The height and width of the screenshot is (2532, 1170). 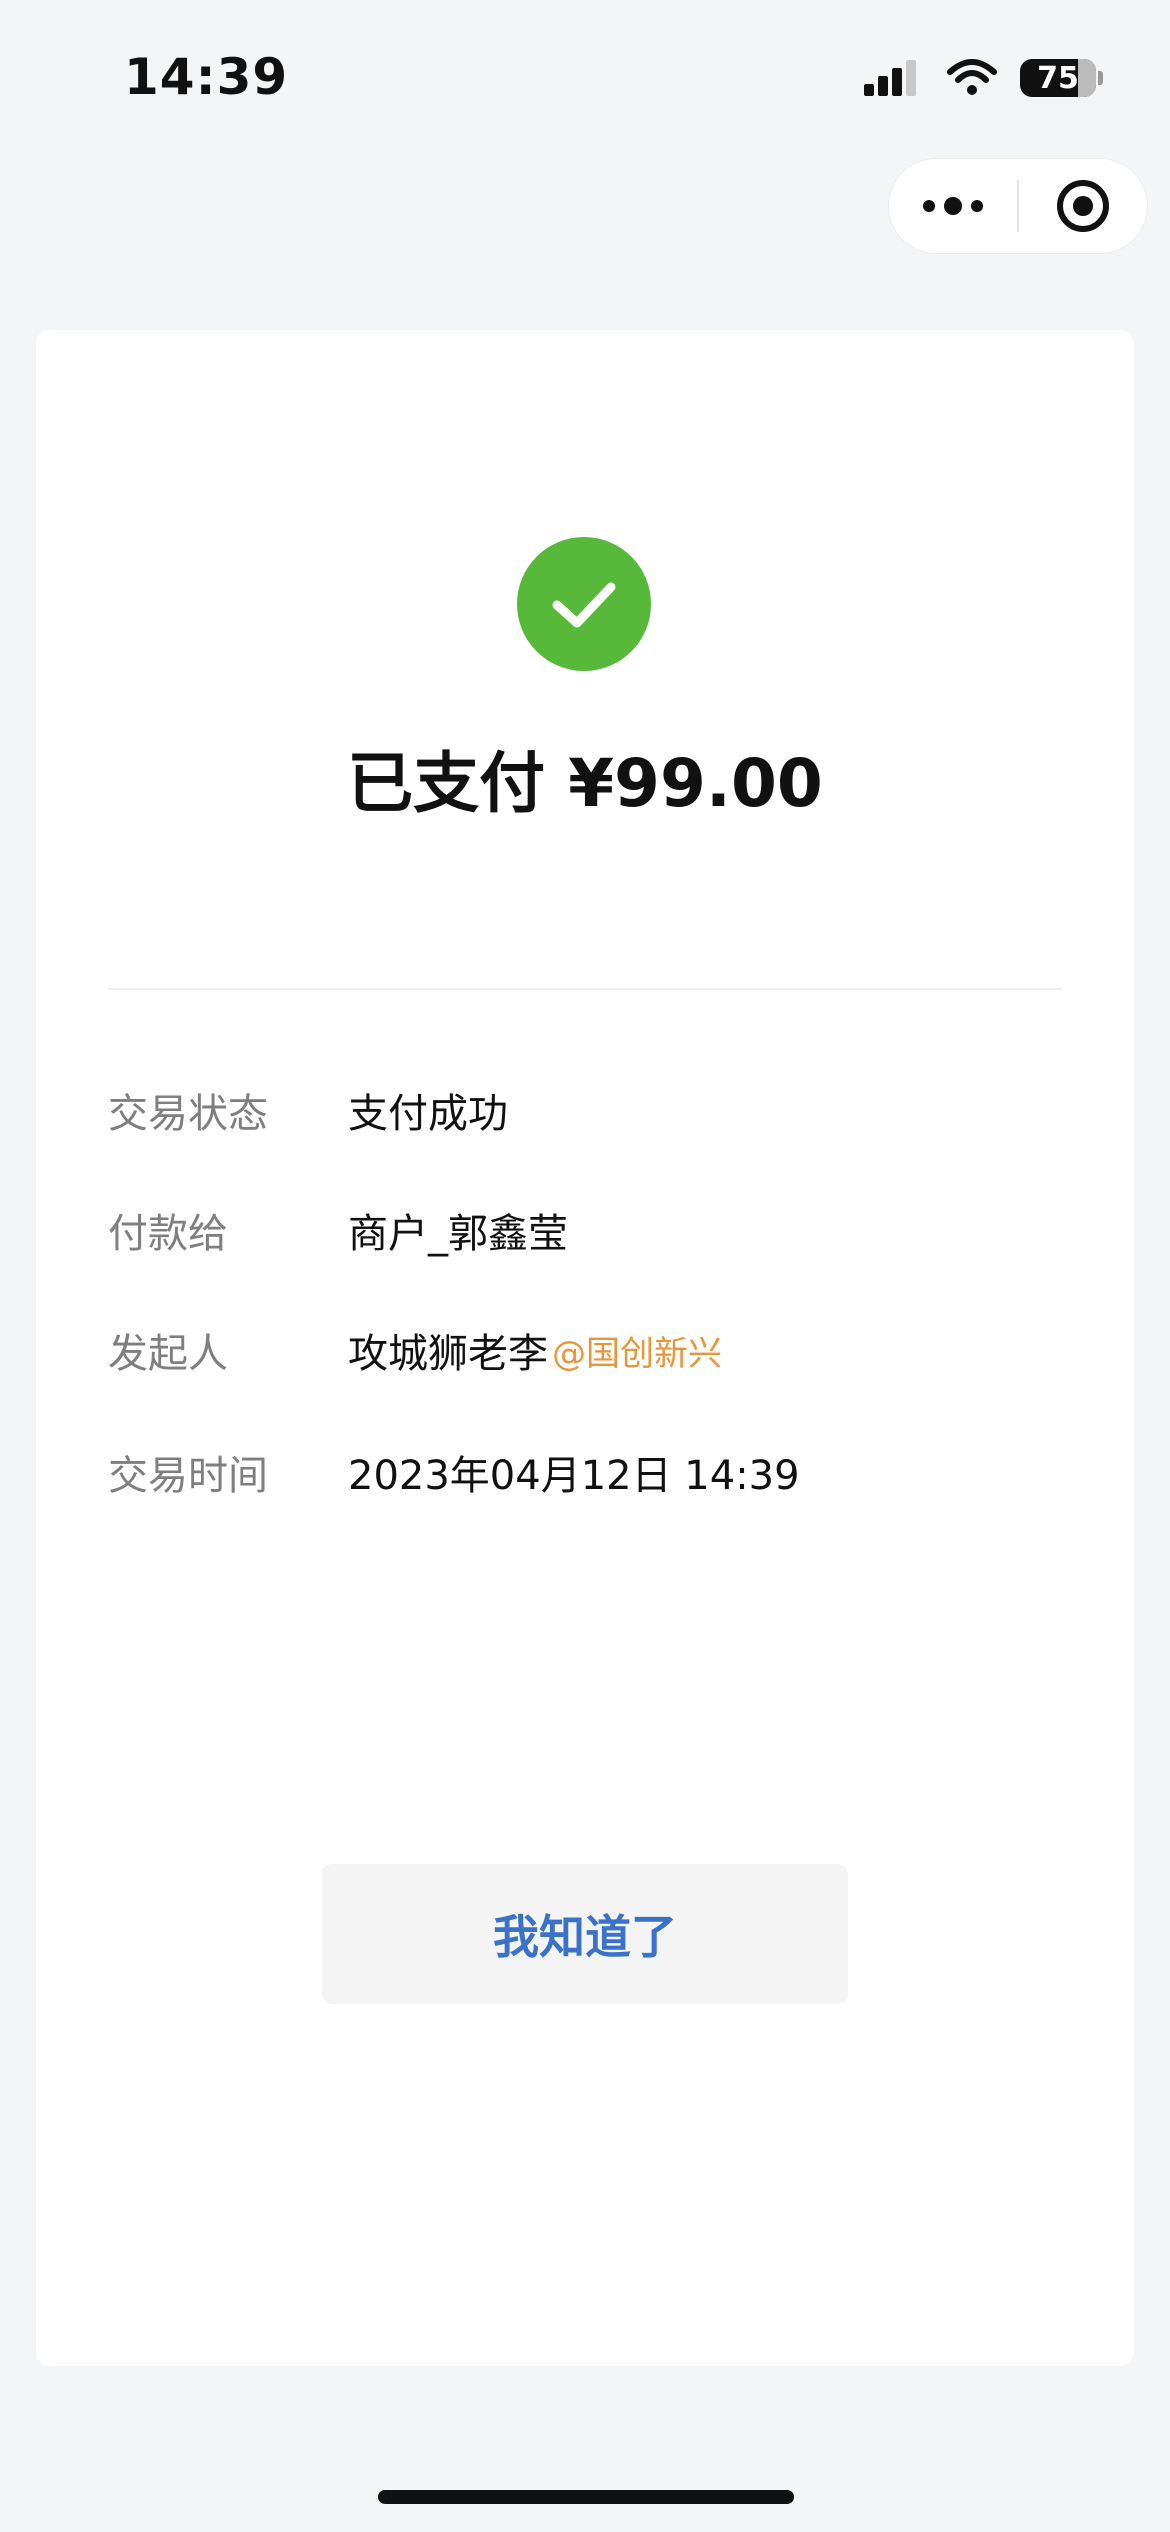 I want to click on battery-icon: 75, so click(x=1061, y=78).